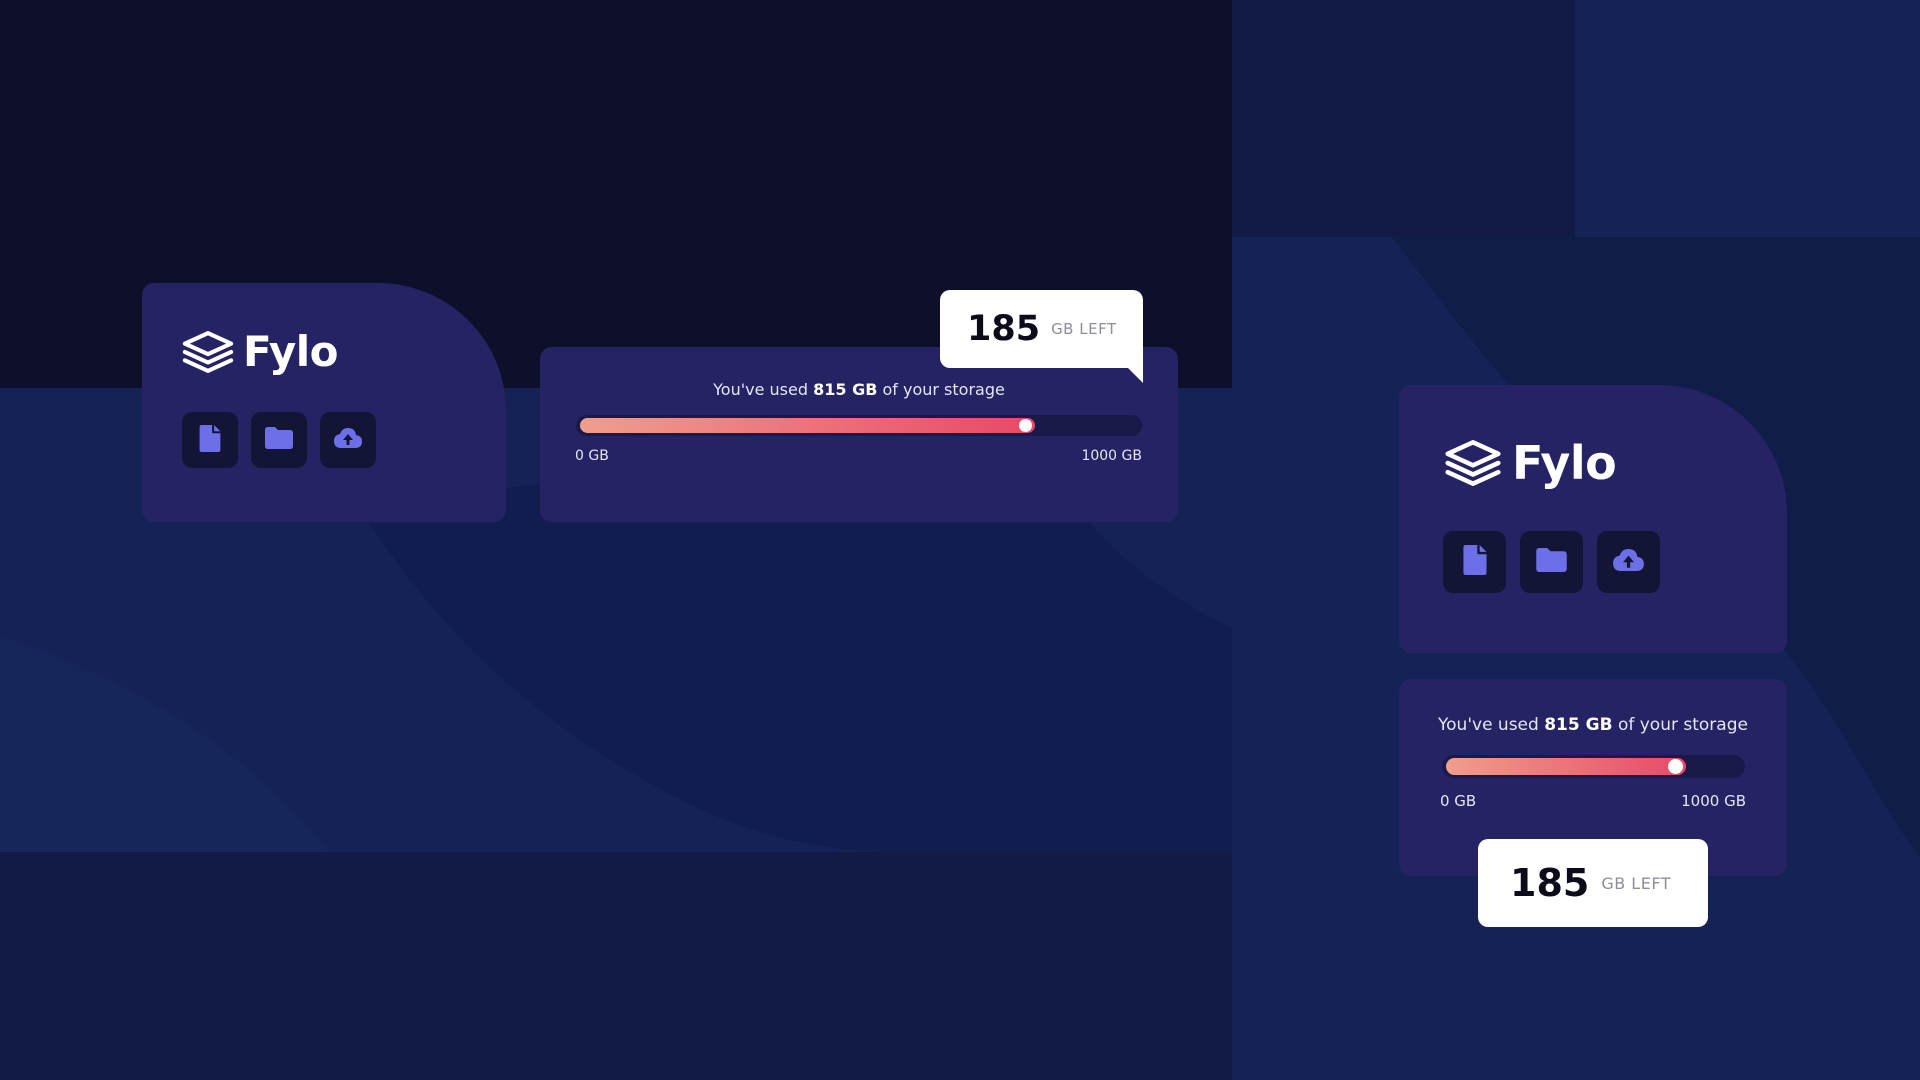 The height and width of the screenshot is (1080, 1920). Describe the element at coordinates (1593, 883) in the screenshot. I see `mobile-remaining-badge: 185 GB LEFT` at that location.